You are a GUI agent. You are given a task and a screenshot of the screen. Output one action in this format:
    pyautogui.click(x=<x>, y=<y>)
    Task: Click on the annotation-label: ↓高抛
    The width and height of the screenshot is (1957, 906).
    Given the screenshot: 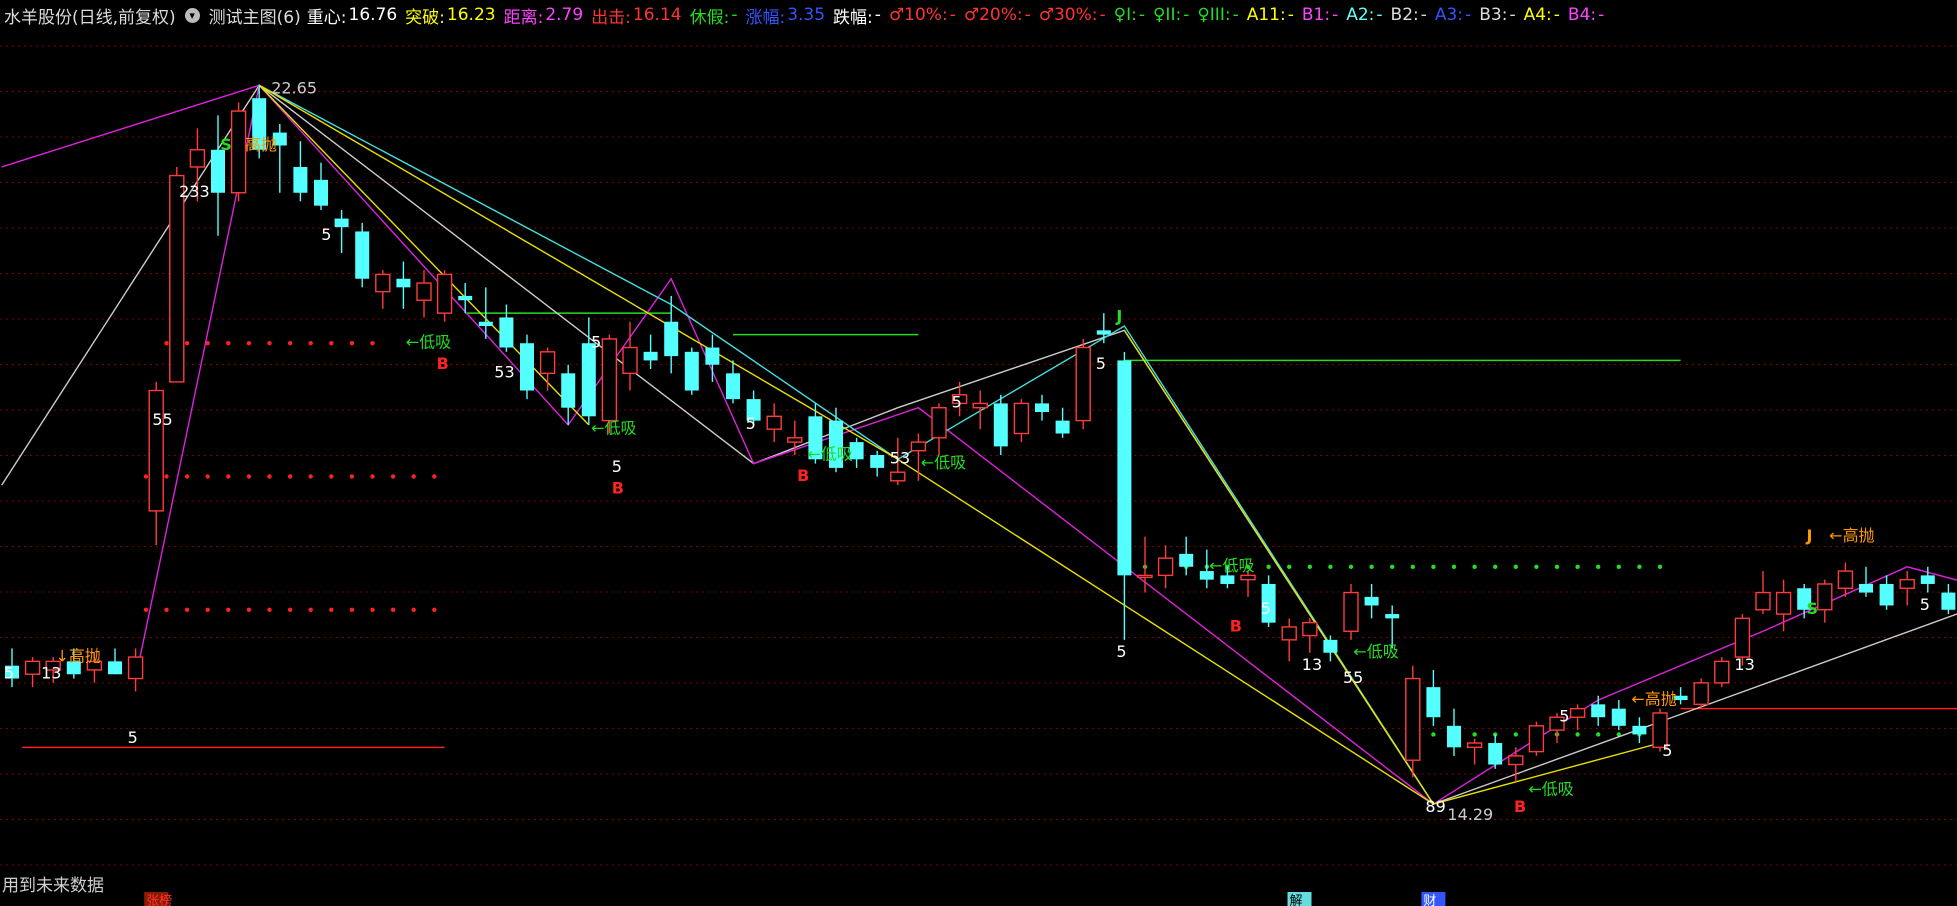 What is the action you would take?
    pyautogui.click(x=78, y=655)
    